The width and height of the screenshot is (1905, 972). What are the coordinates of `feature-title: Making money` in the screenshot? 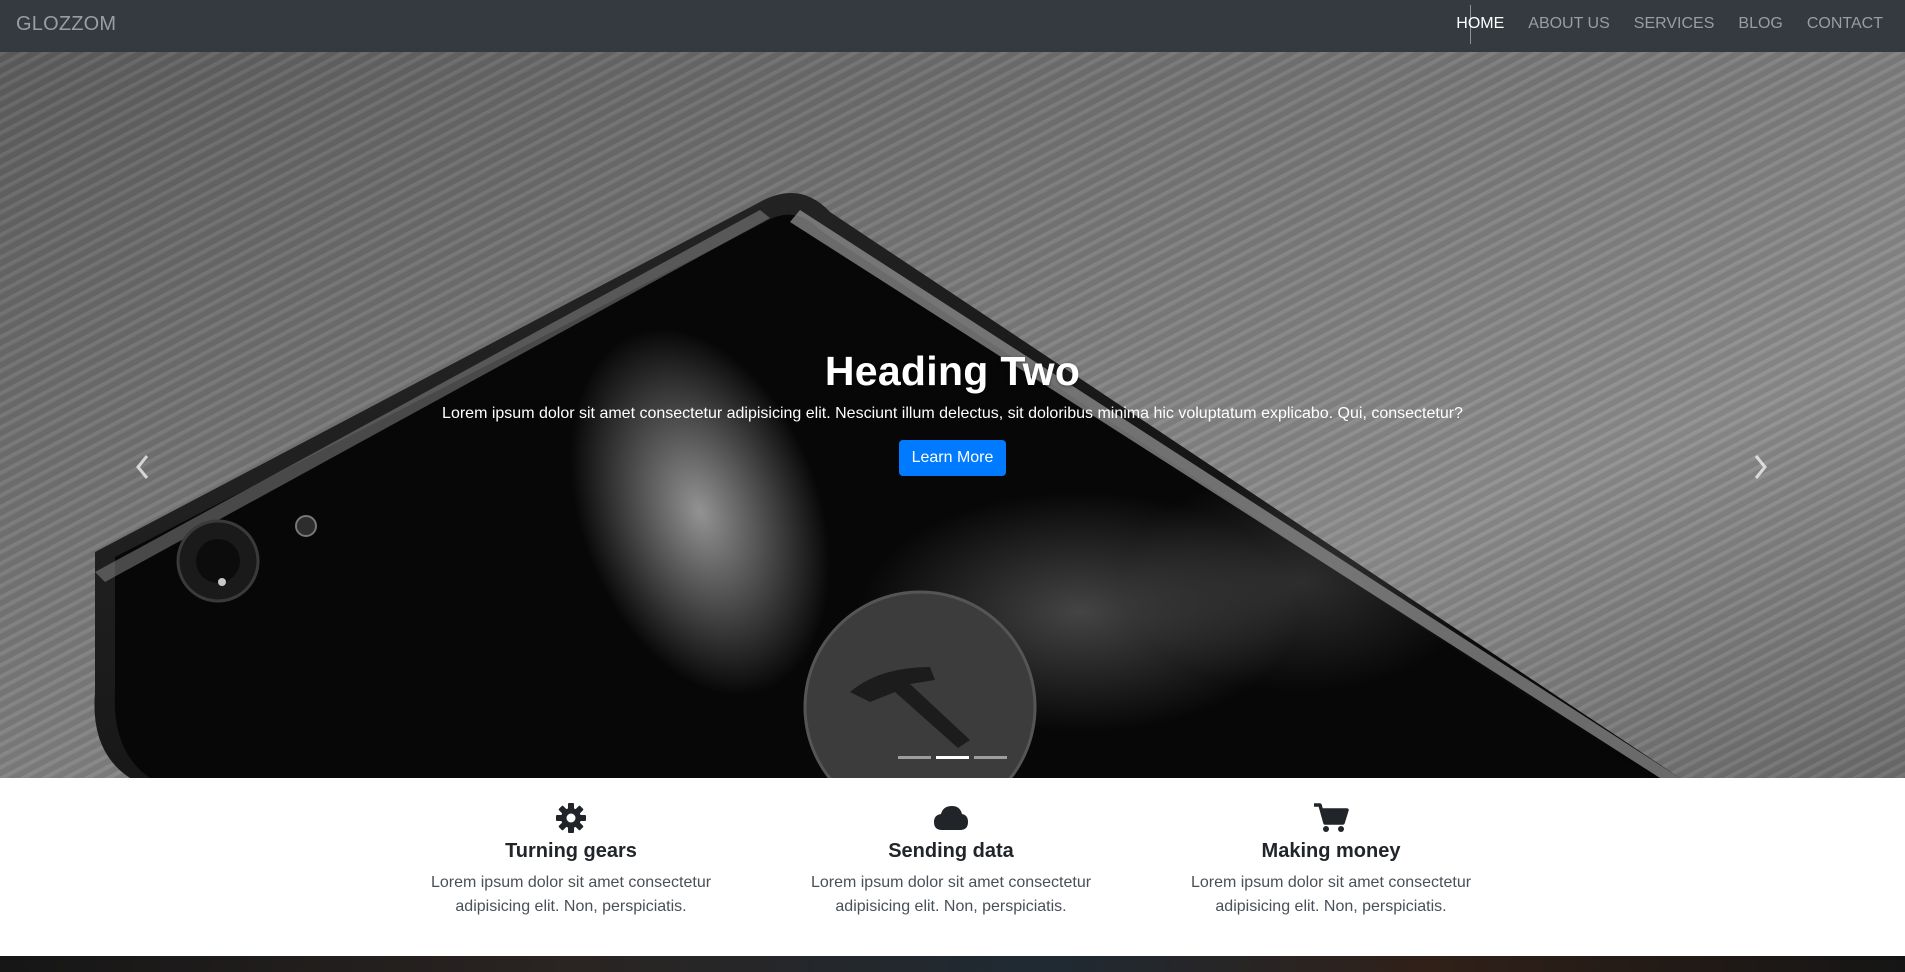 It's located at (1331, 851).